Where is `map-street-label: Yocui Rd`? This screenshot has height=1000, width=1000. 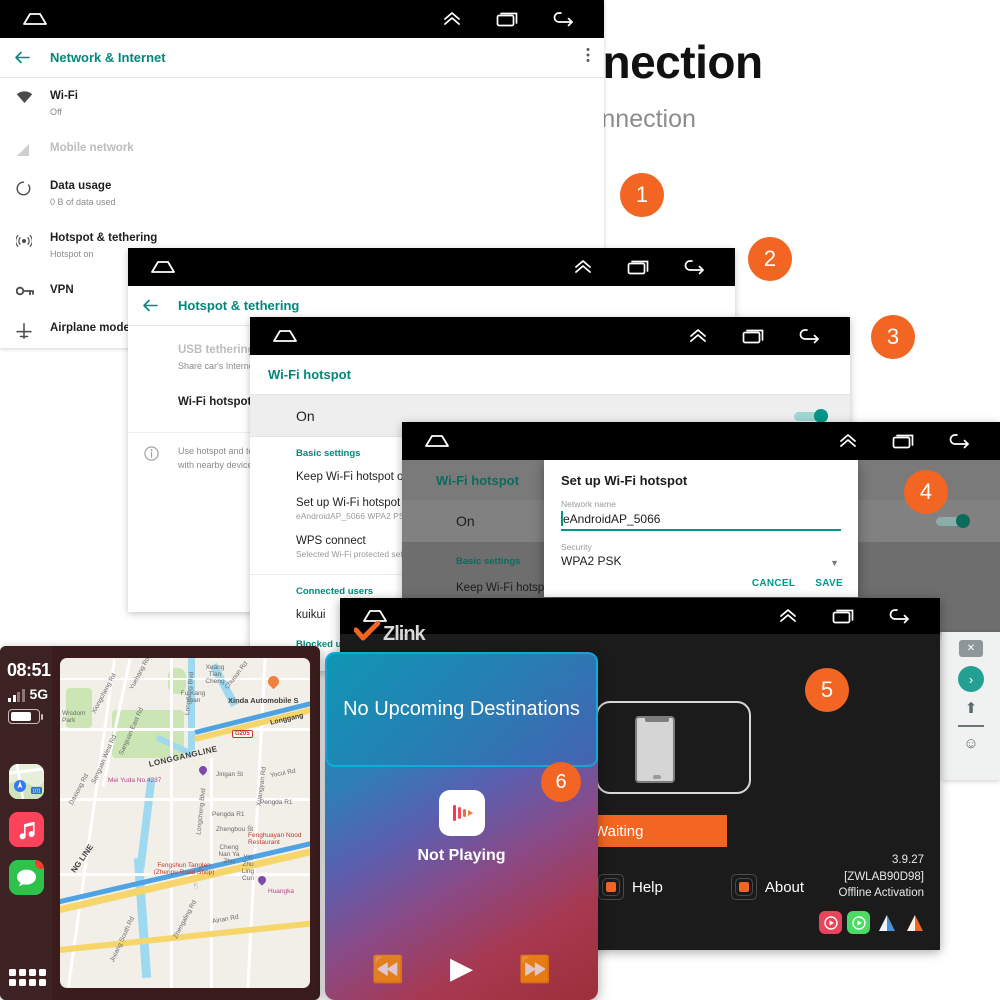 map-street-label: Yocui Rd is located at coordinates (283, 773).